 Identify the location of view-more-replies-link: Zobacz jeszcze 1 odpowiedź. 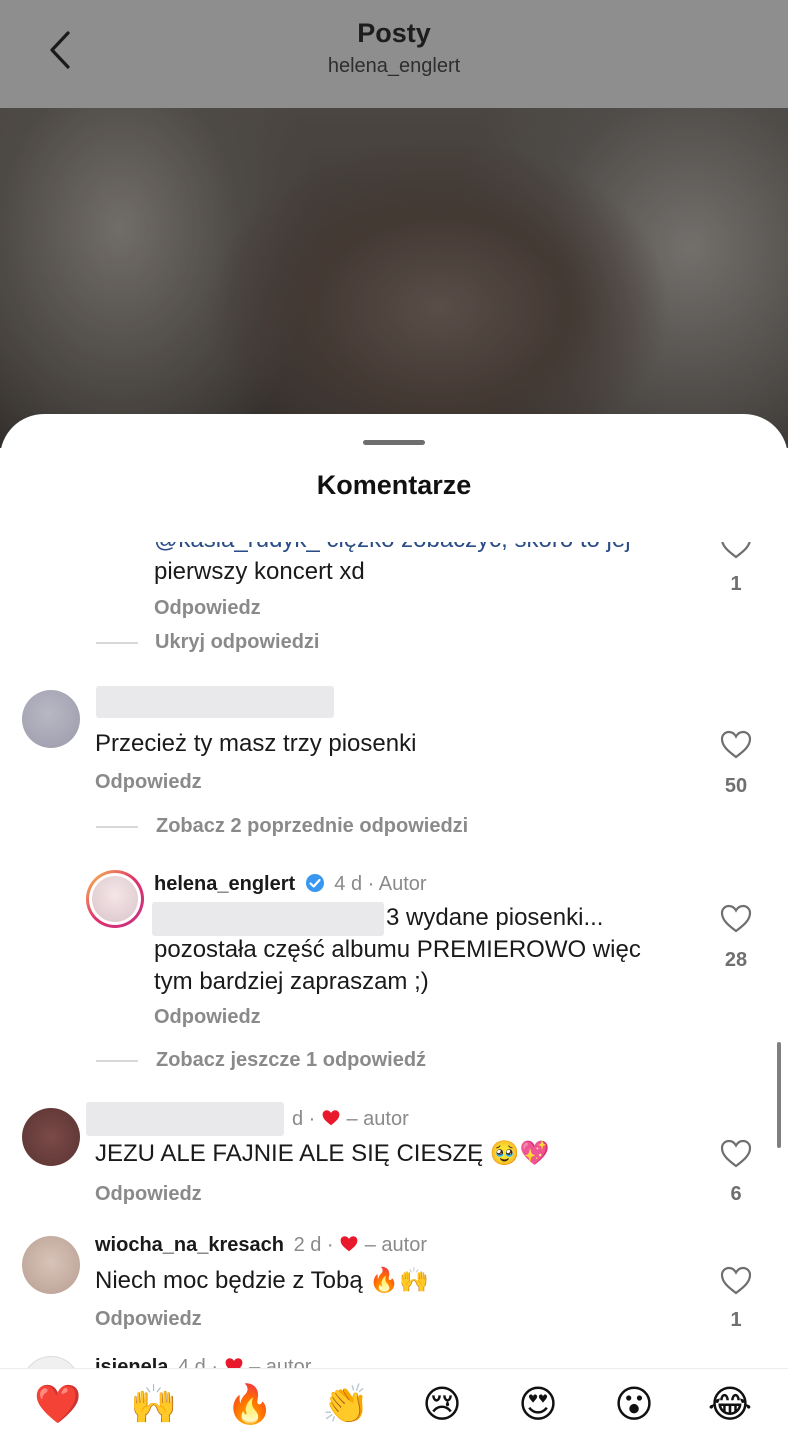
(291, 1060).